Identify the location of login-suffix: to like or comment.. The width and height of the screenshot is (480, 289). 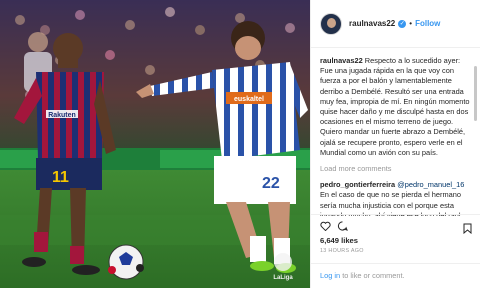
(372, 275).